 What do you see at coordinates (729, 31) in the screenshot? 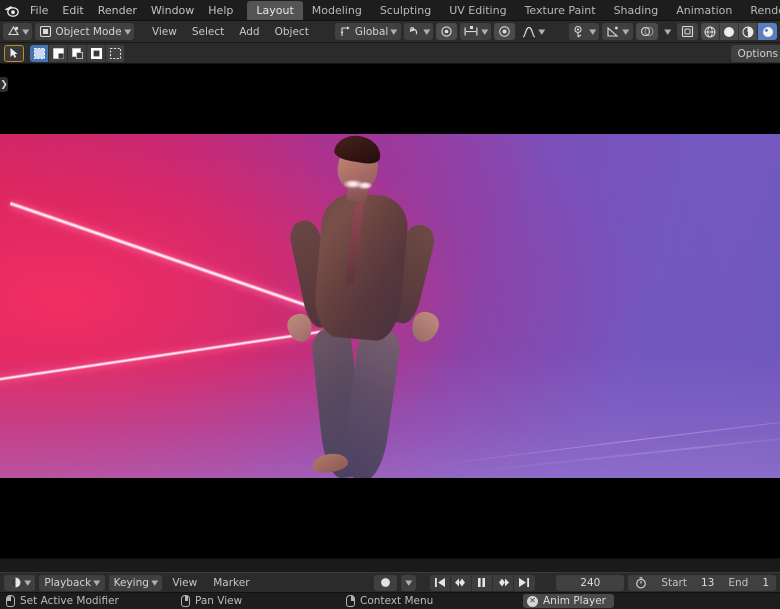
I see `shading-solid-button` at bounding box center [729, 31].